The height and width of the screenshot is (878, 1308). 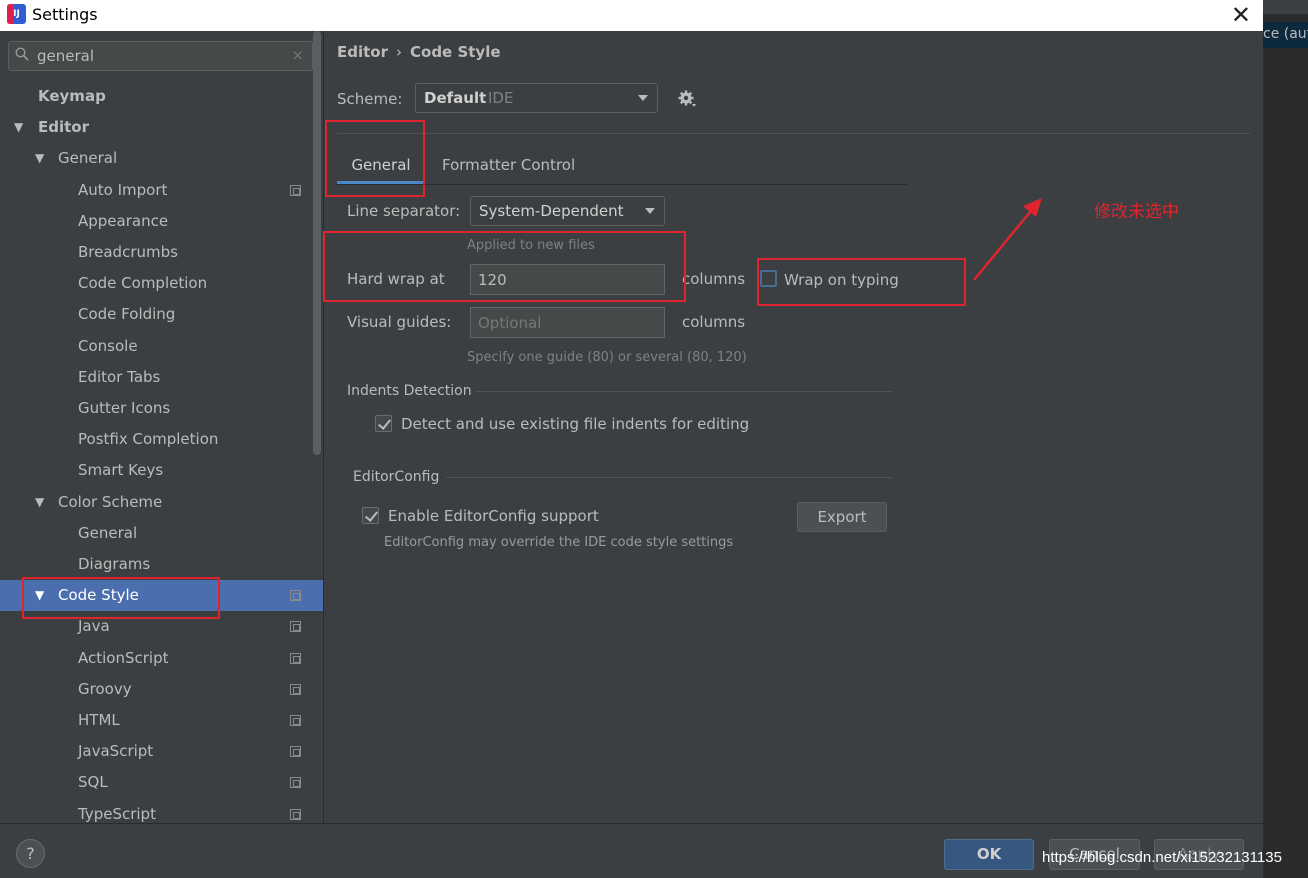 I want to click on tree-item-html: HTML, so click(x=161, y=720).